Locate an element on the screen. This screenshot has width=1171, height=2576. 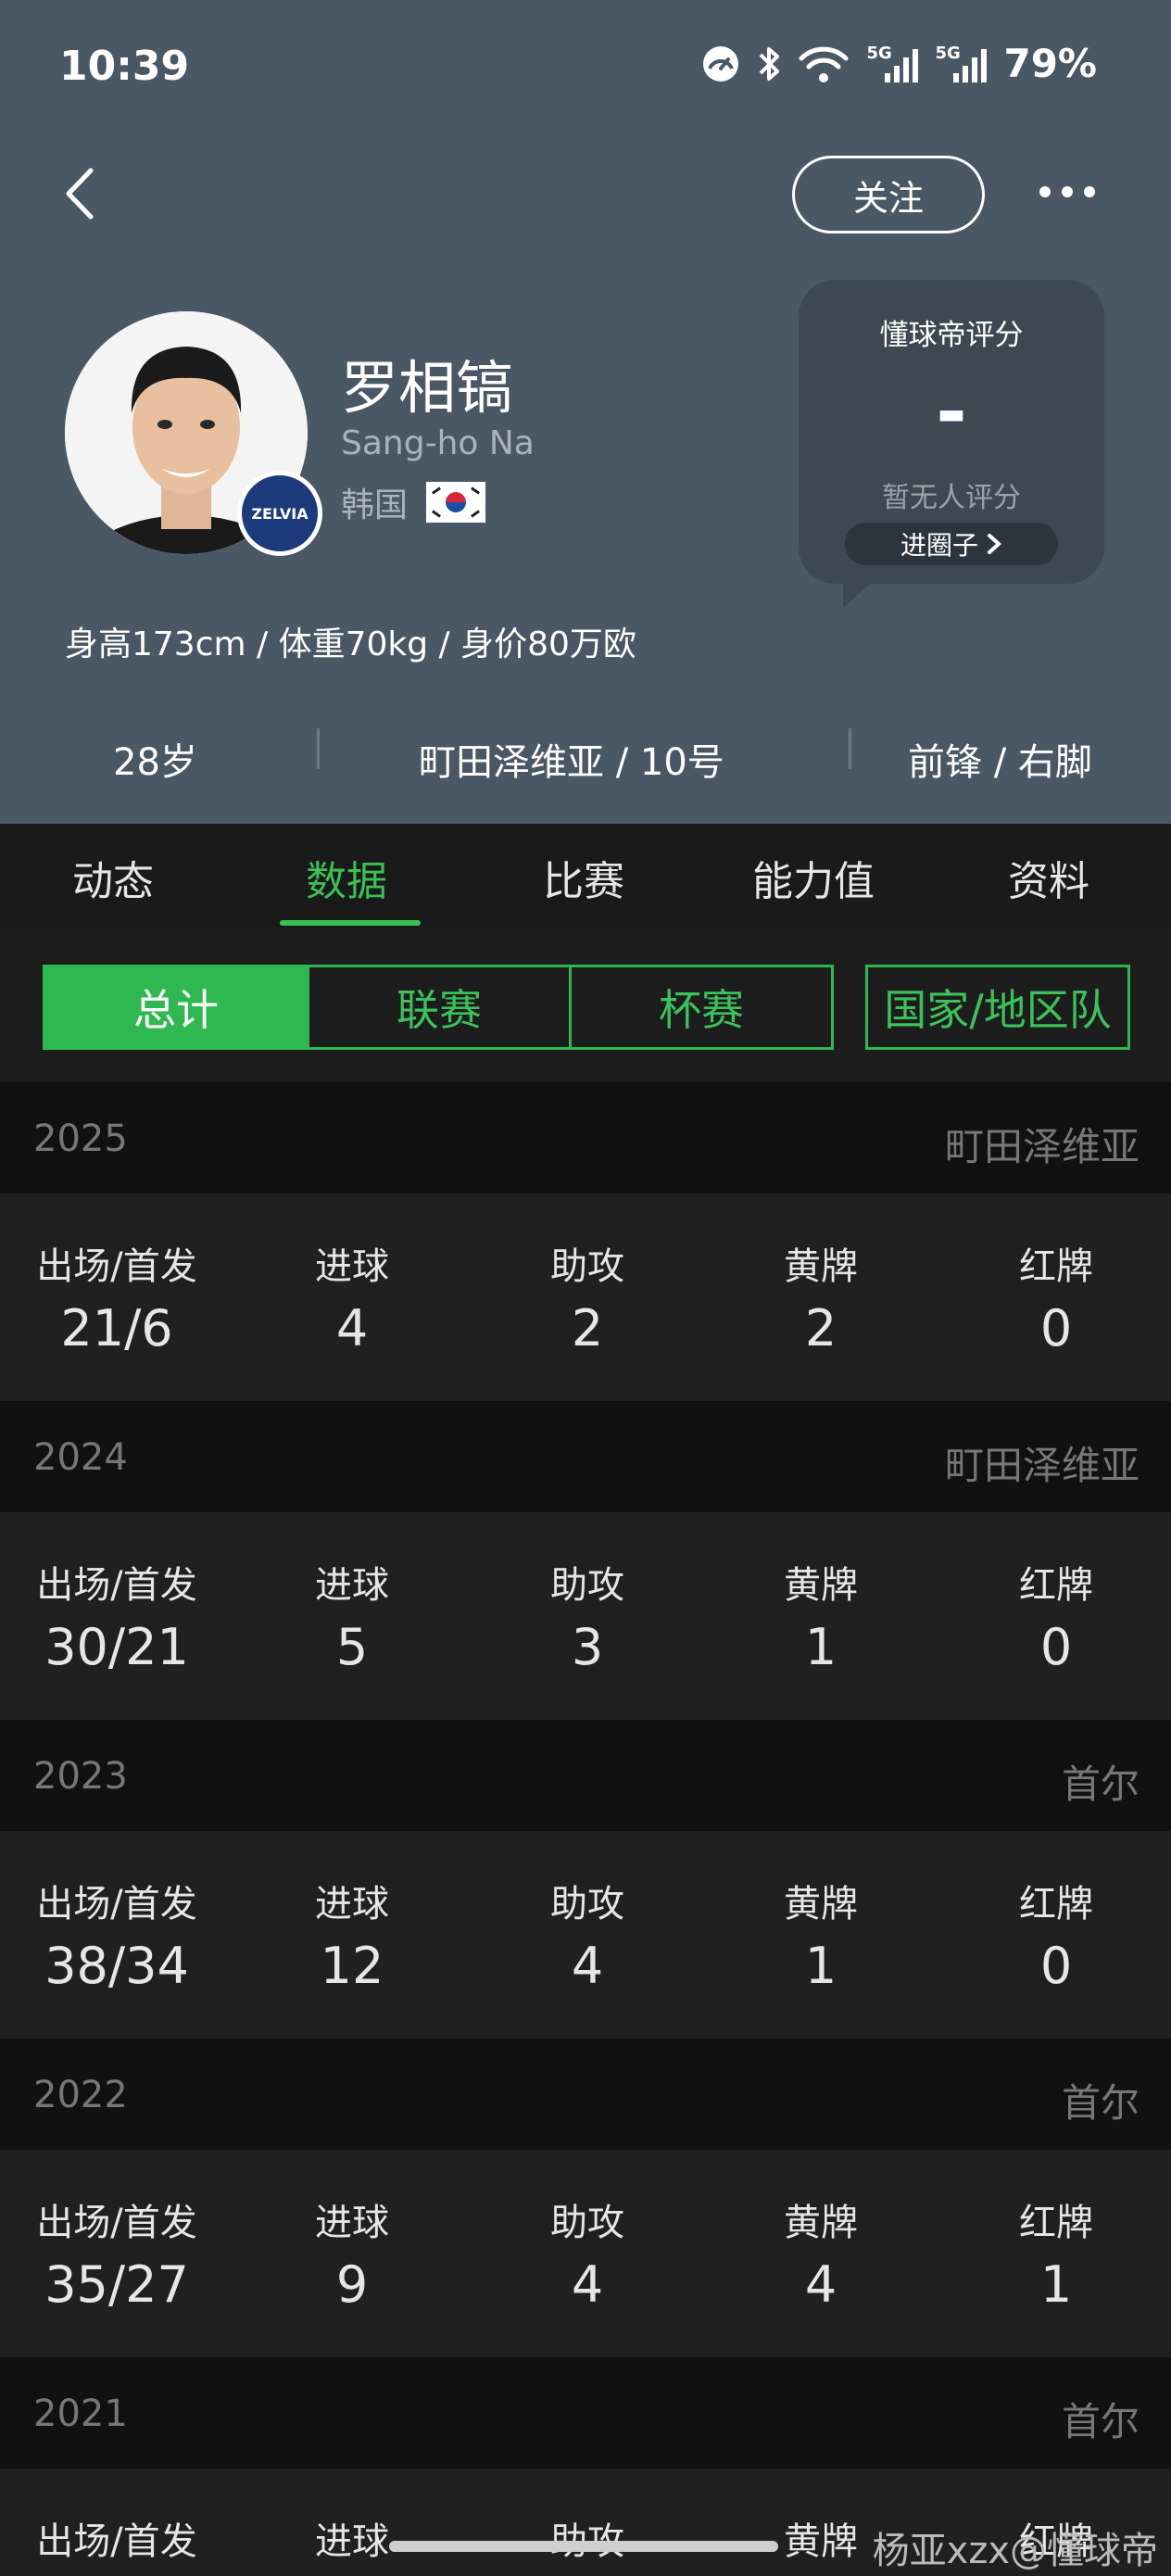
player-position-foot: 前锋 / 右脚 is located at coordinates (1000, 762).